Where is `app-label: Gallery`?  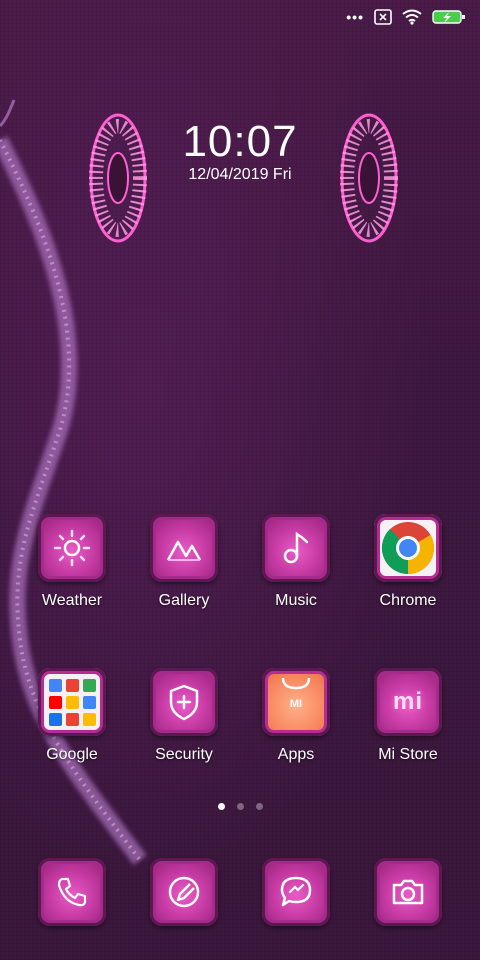 app-label: Gallery is located at coordinates (184, 600).